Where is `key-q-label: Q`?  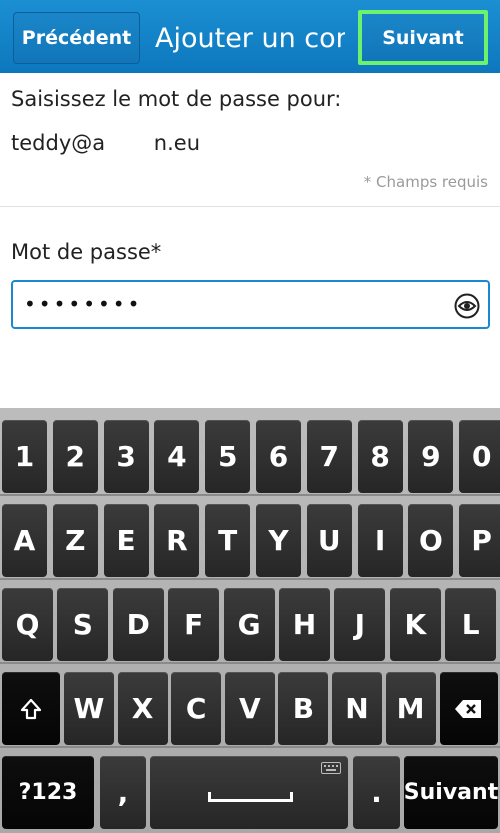 key-q-label: Q is located at coordinates (27, 624).